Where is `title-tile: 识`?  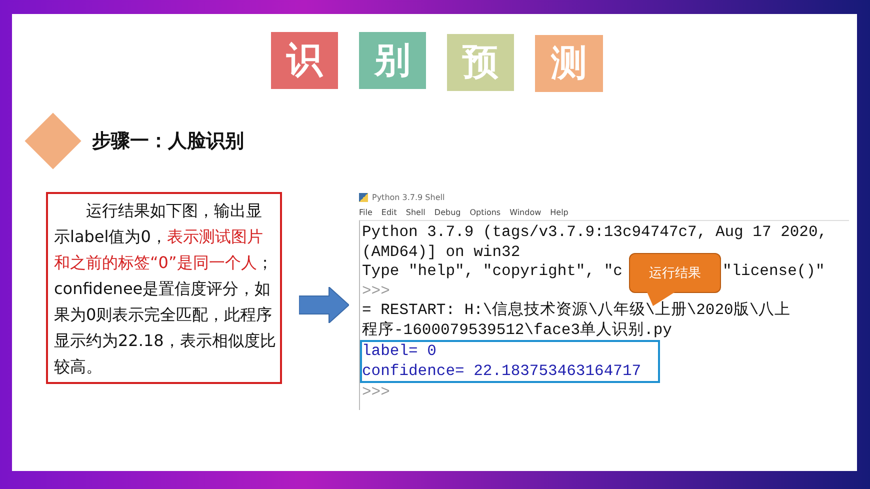
title-tile: 识 is located at coordinates (304, 60).